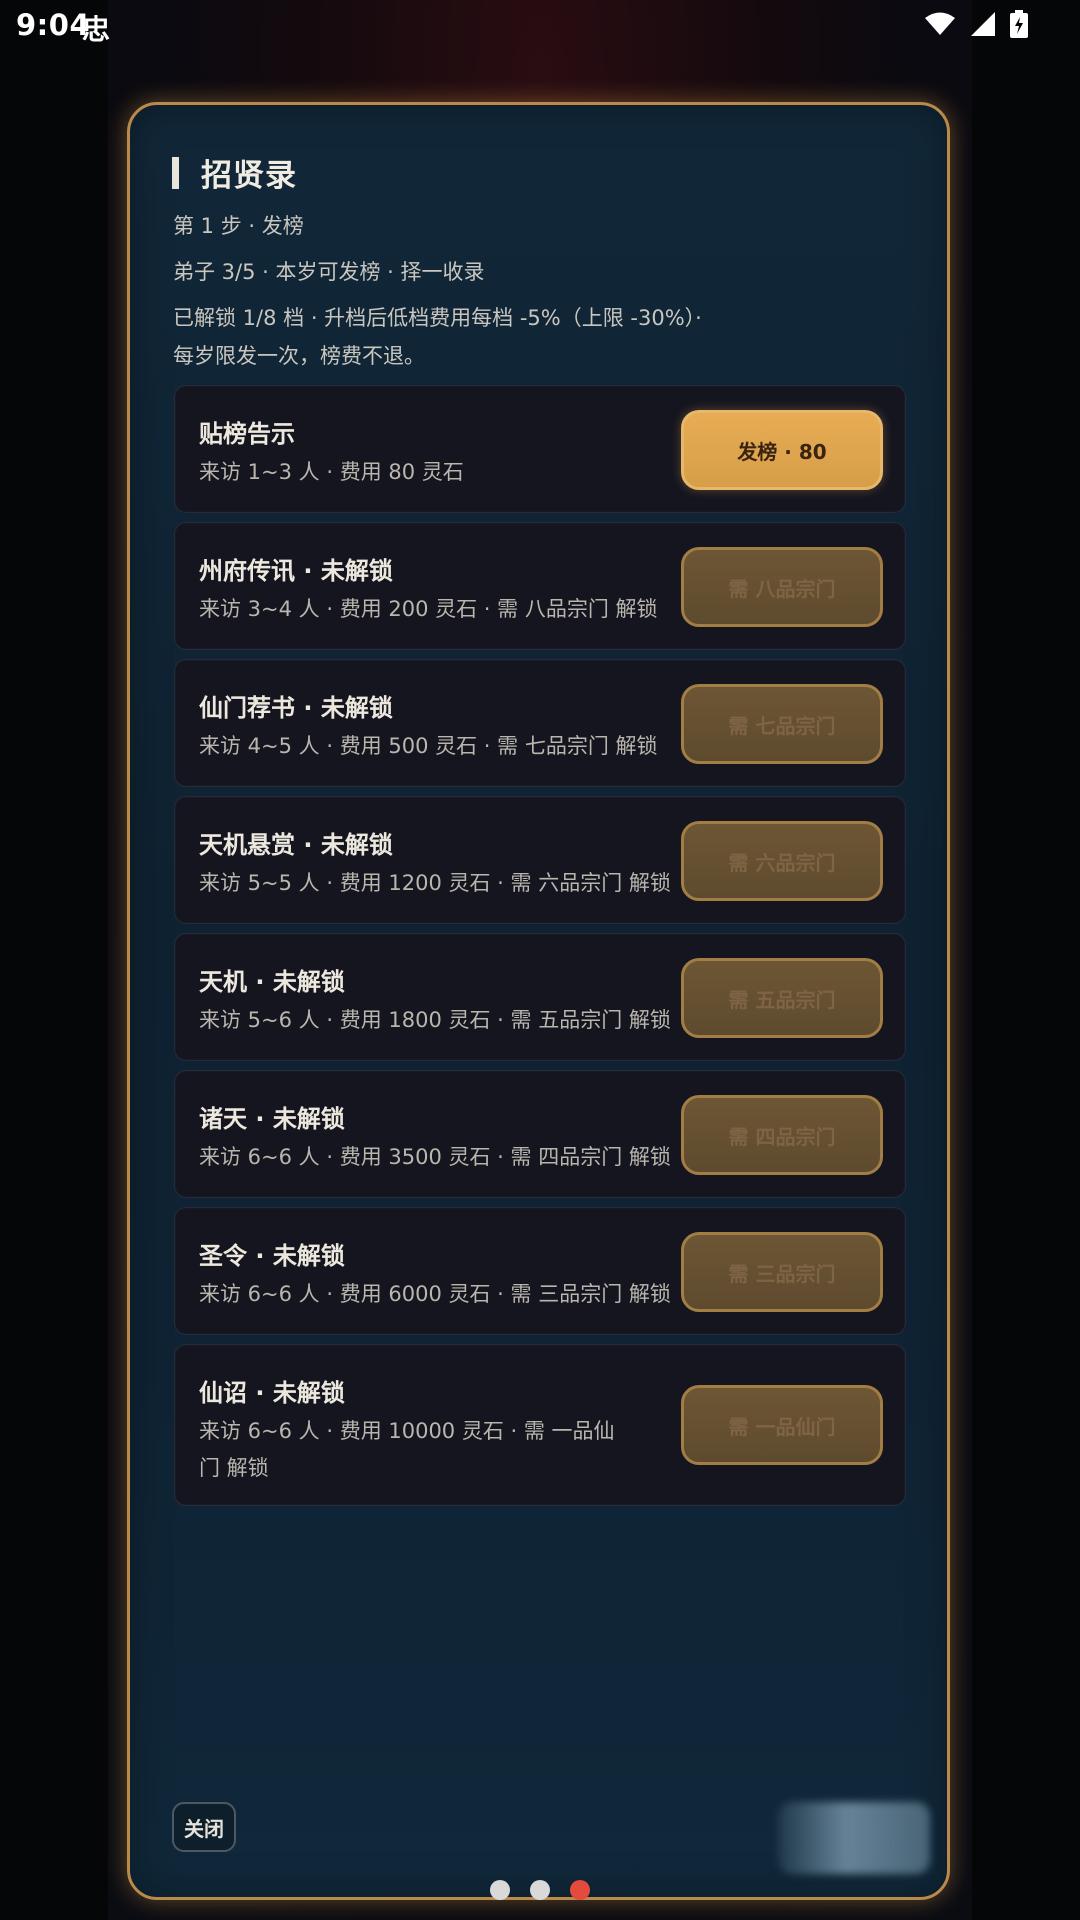  I want to click on tier-description: 来访 5~5 人 · 费用 1200 灵石 · 需 六品宗门 解锁, so click(435, 883).